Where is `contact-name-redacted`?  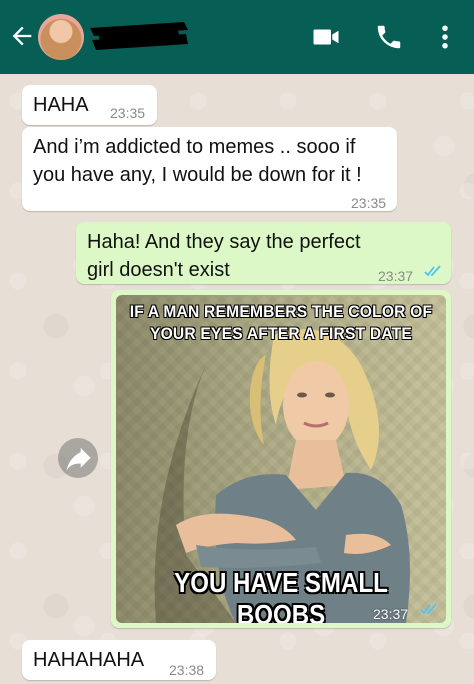
contact-name-redacted is located at coordinates (139, 36).